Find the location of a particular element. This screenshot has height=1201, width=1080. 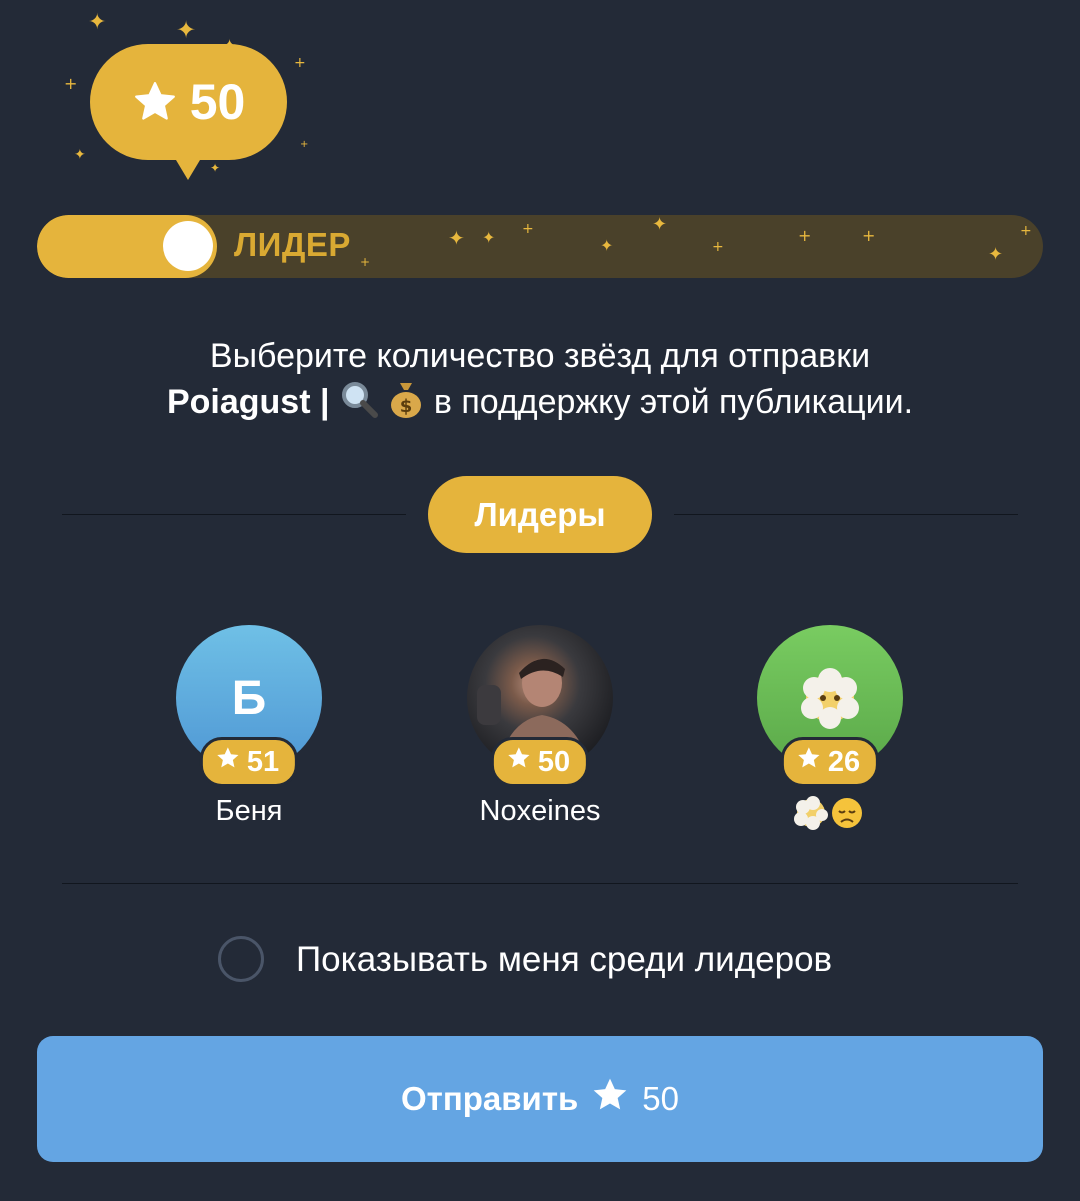

leader-item: 26 is located at coordinates (830, 732).